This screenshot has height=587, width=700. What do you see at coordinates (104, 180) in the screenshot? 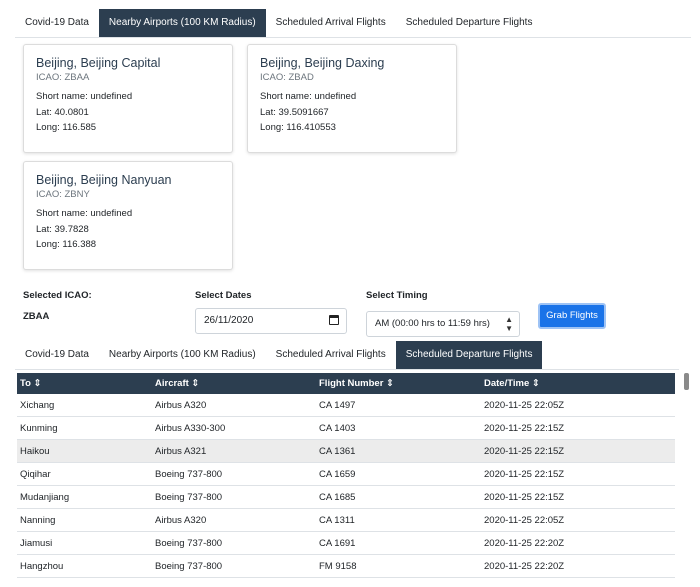
I see `airport-name: Beijing, Beijing Nanyuan` at bounding box center [104, 180].